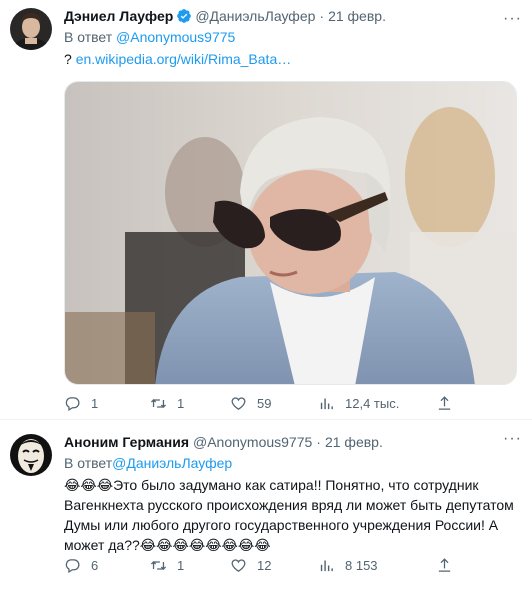 This screenshot has width=532, height=592. What do you see at coordinates (274, 565) in the screenshot?
I see `like-button: 12` at bounding box center [274, 565].